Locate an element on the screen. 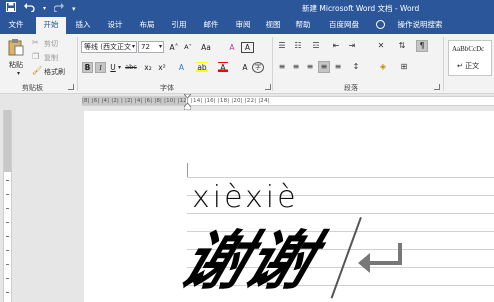  font-color-button: A is located at coordinates (223, 67).